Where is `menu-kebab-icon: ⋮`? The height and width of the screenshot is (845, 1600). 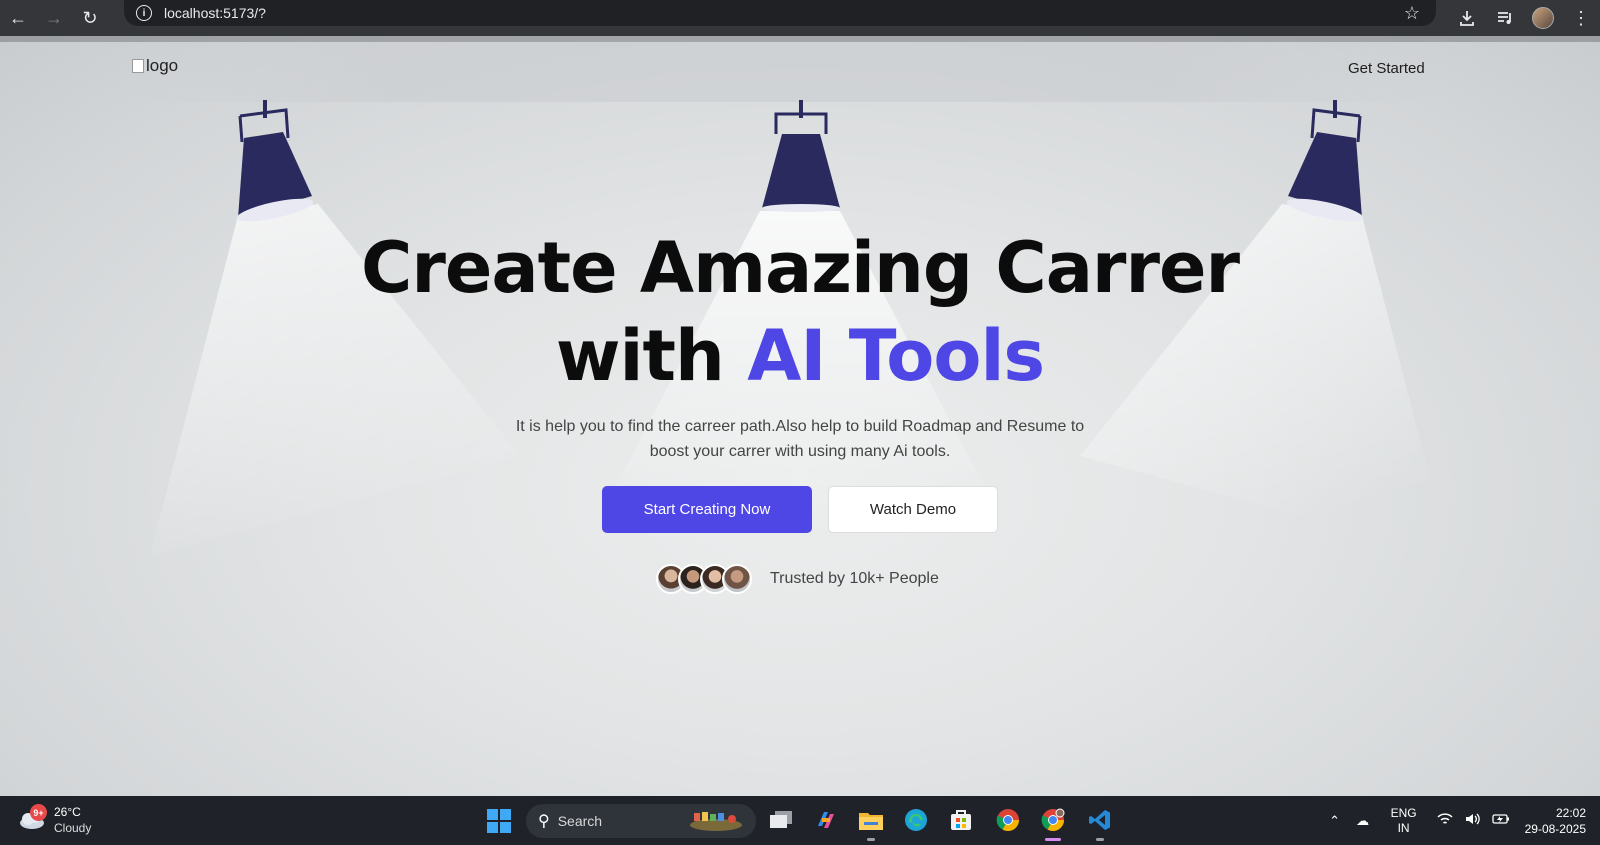 menu-kebab-icon: ⋮ is located at coordinates (1581, 18).